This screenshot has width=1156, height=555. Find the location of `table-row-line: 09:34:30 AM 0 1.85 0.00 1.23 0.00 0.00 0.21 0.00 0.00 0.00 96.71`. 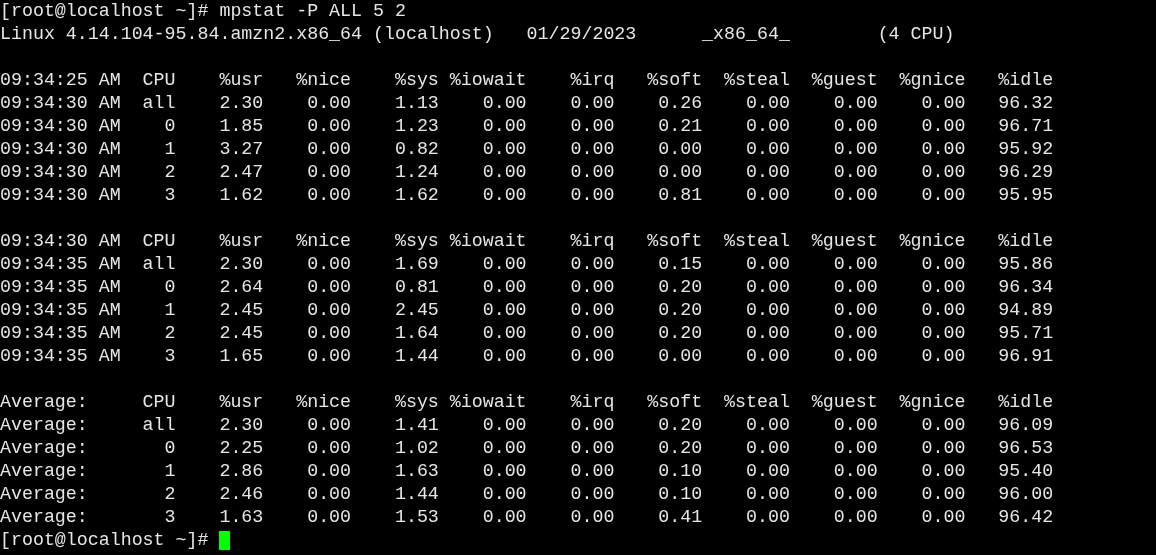

table-row-line: 09:34:30 AM 0 1.85 0.00 1.23 0.00 0.00 0.21 0.00 0.00 0.00 96.71 is located at coordinates (527, 126).